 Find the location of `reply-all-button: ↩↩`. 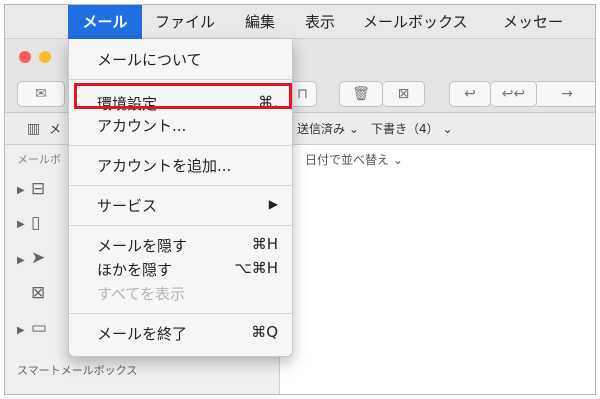

reply-all-button: ↩↩ is located at coordinates (514, 94).